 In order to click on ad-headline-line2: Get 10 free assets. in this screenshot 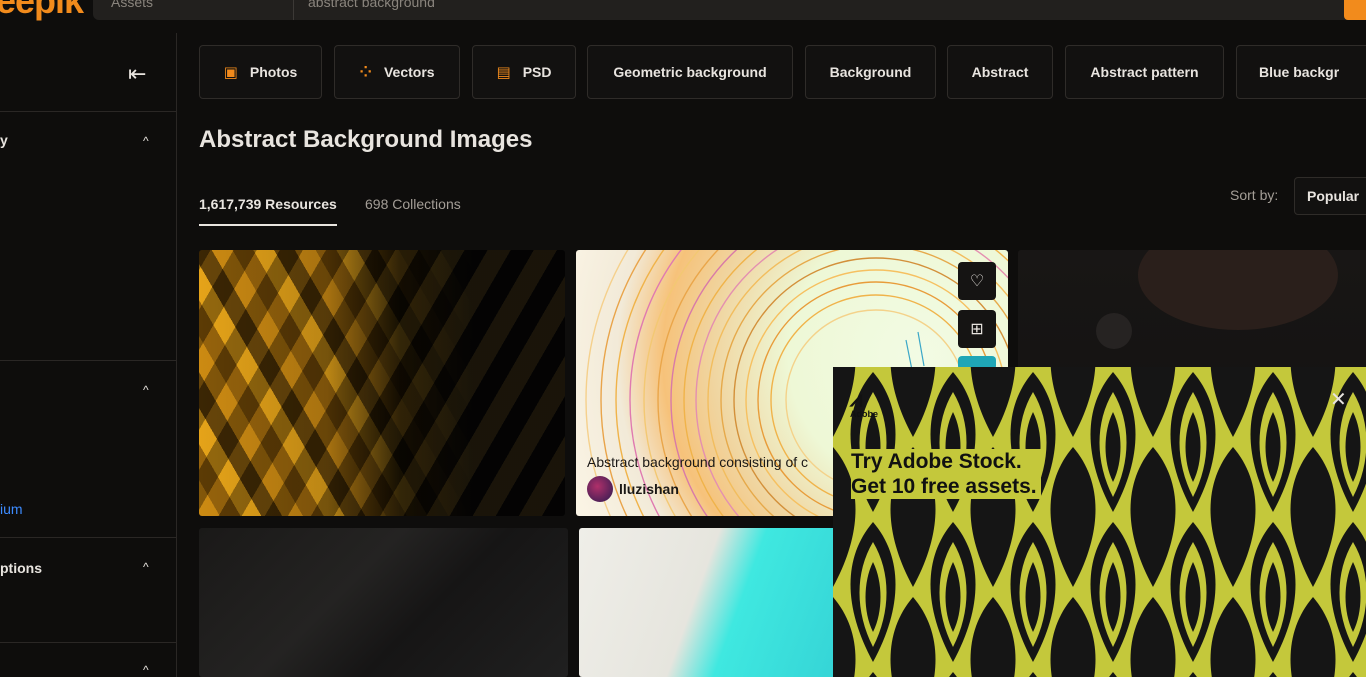, I will do `click(944, 486)`.